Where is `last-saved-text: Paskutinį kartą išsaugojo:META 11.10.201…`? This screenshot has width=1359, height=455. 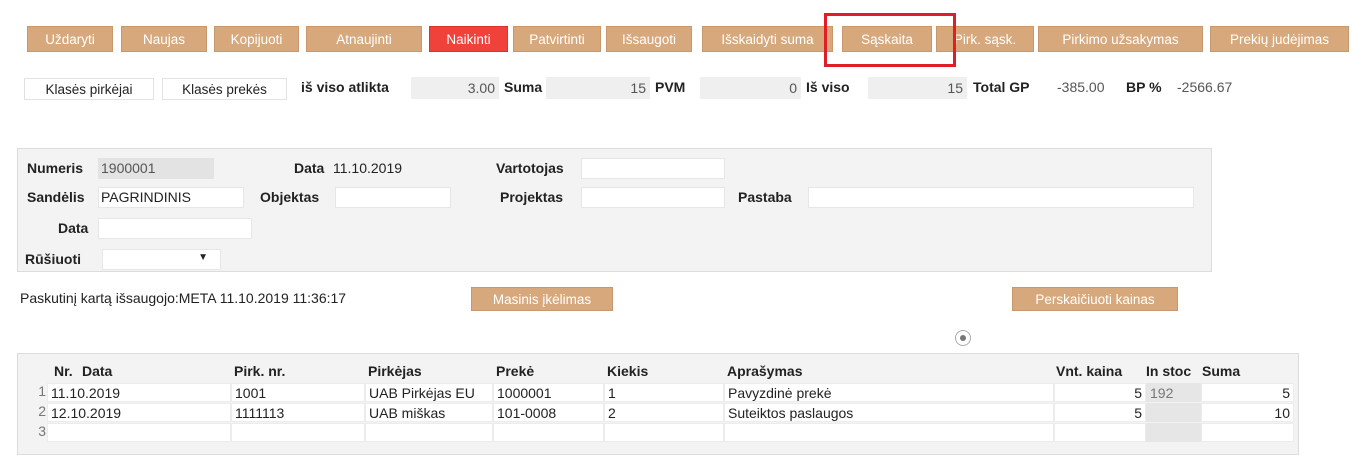 last-saved-text: Paskutinį kartą išsaugojo:META 11.10.201… is located at coordinates (183, 298).